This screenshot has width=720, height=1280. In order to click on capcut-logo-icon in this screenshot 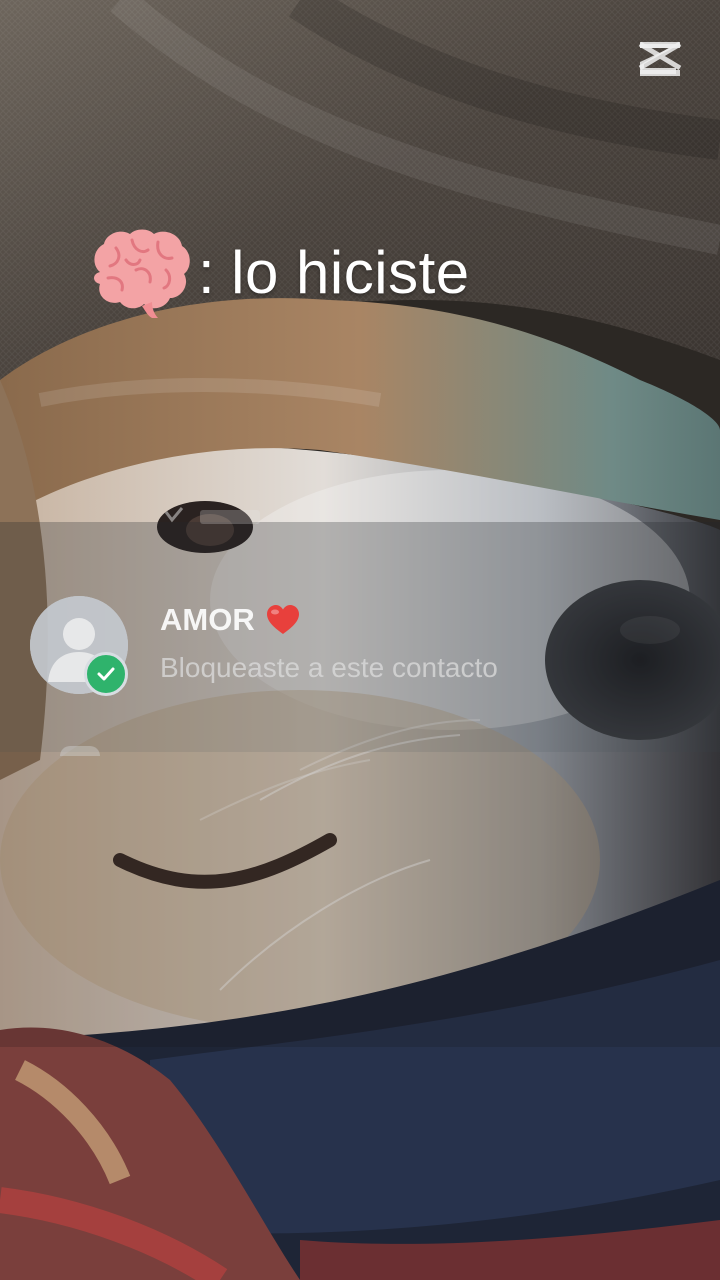, I will do `click(660, 58)`.